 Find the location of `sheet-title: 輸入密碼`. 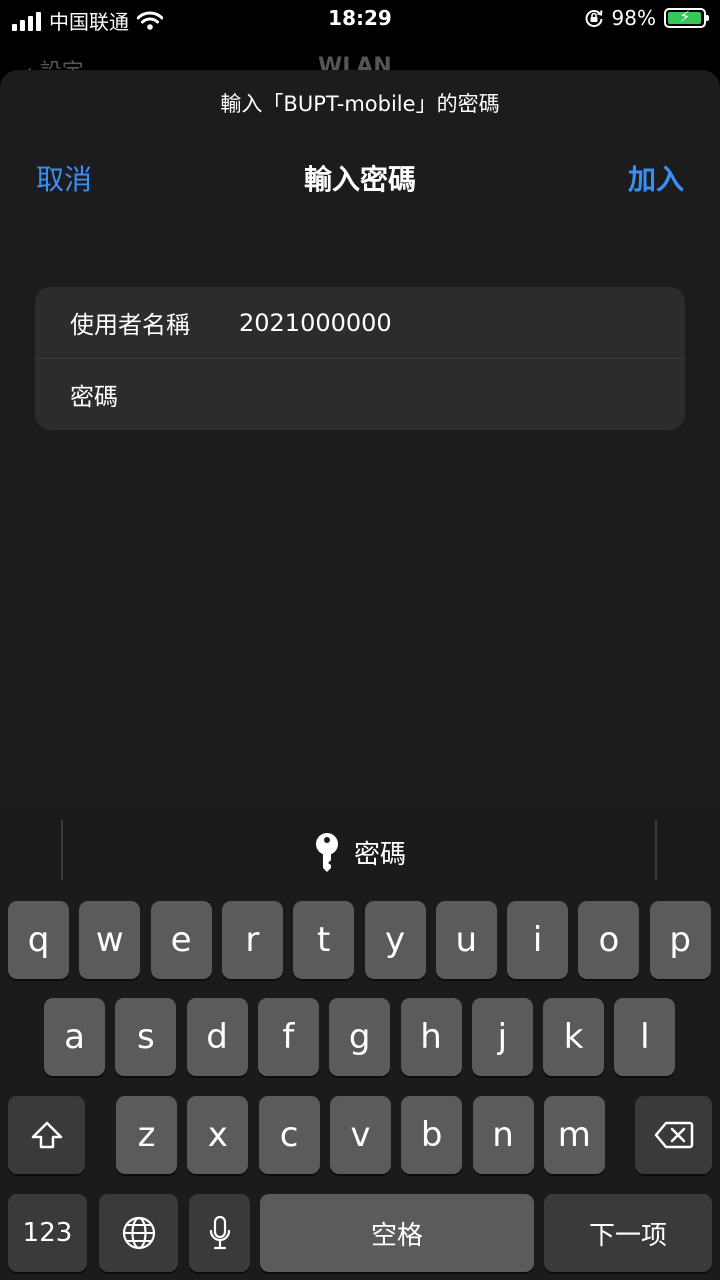

sheet-title: 輸入密碼 is located at coordinates (359, 179).